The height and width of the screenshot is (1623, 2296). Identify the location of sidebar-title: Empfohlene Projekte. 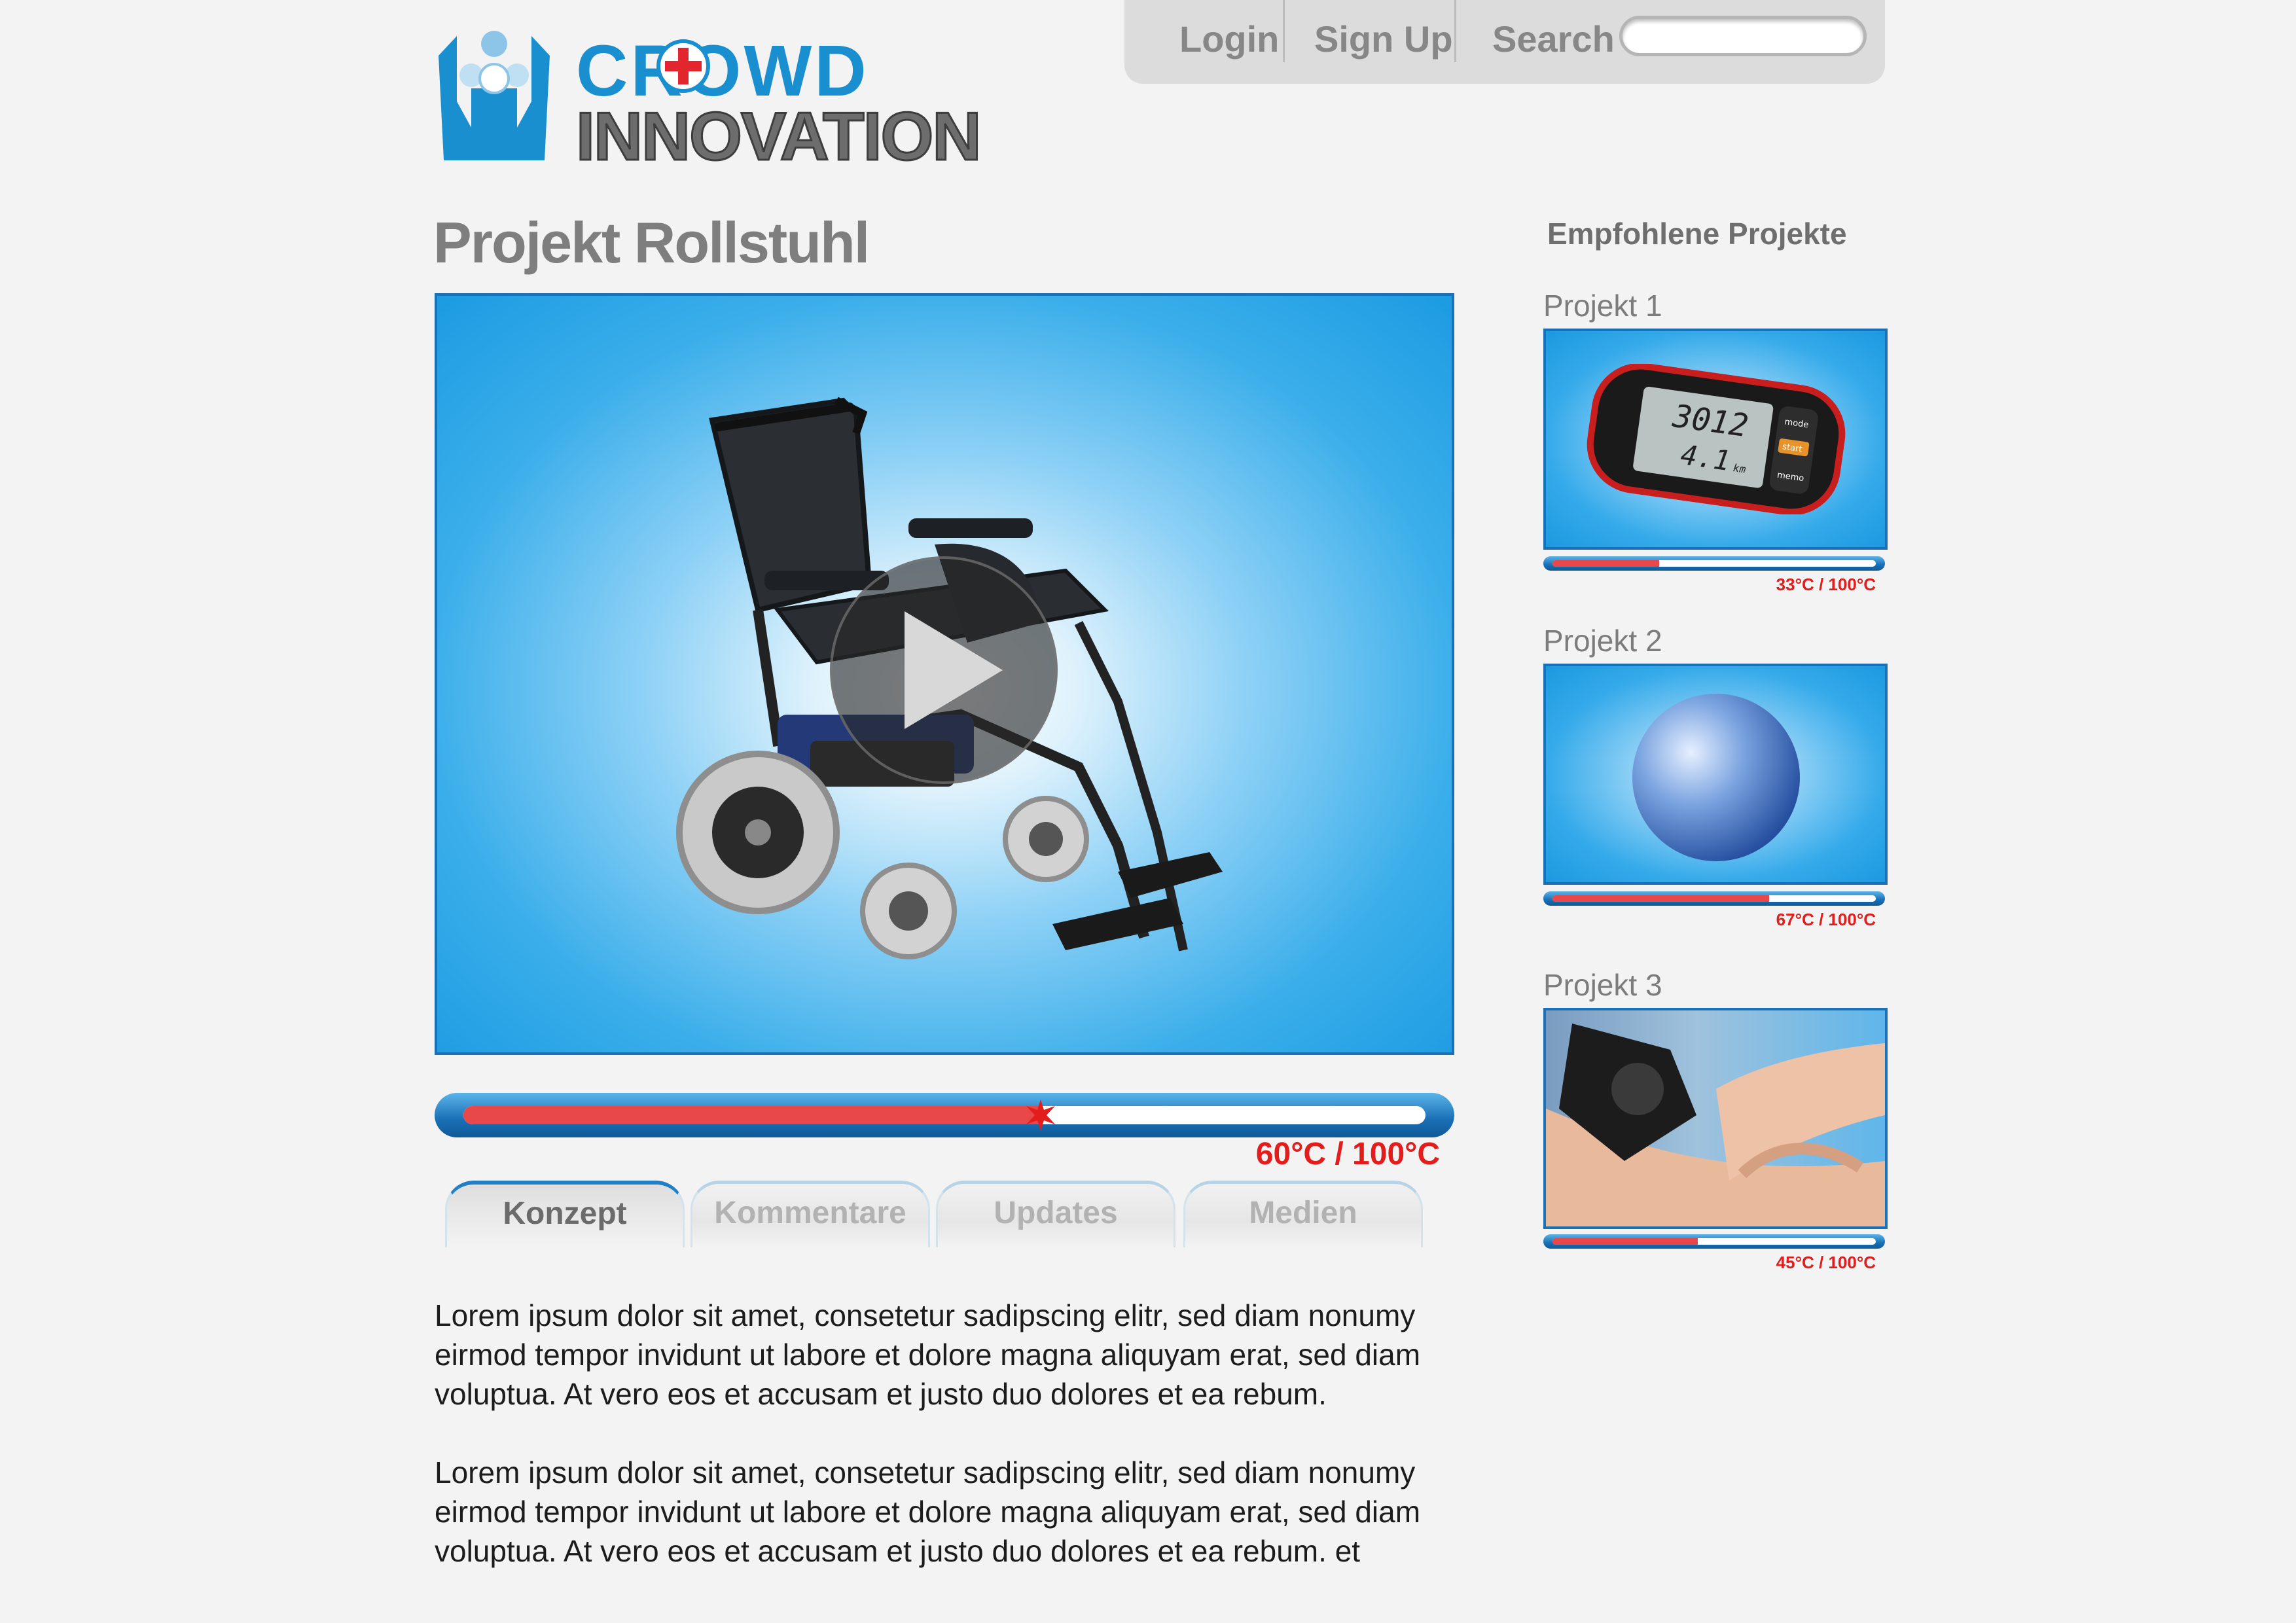
(1697, 234).